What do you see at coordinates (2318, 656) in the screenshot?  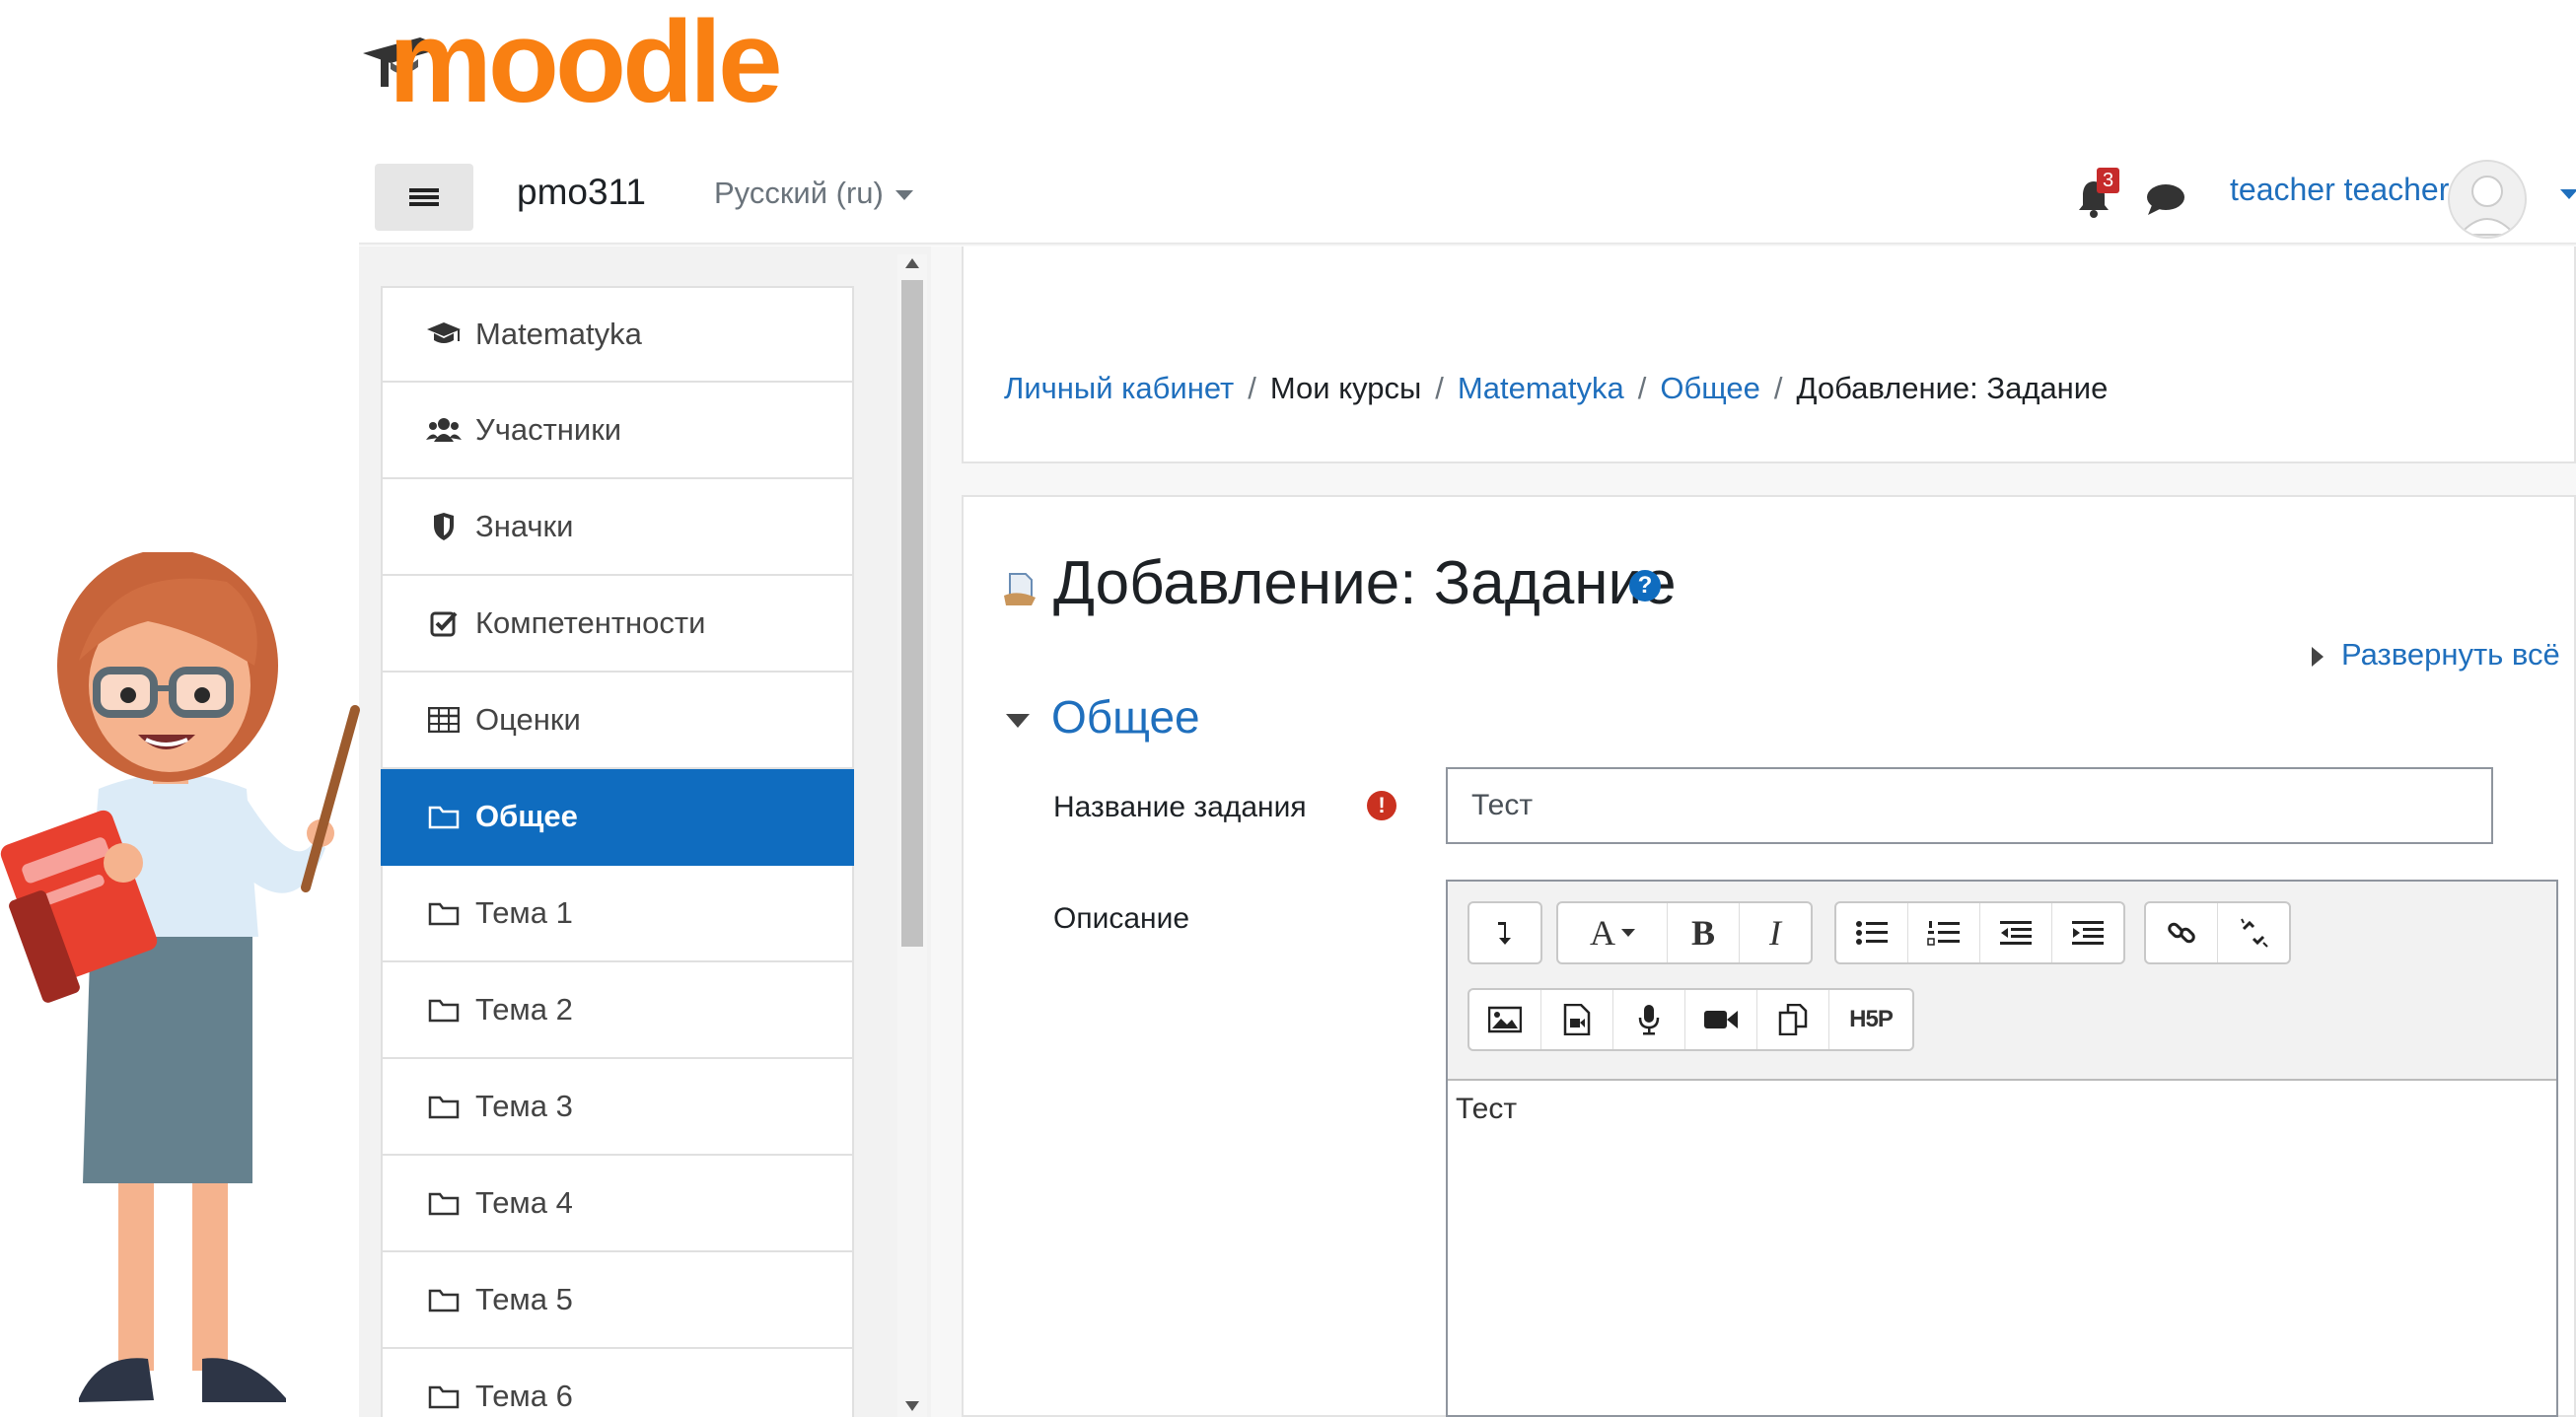 I see `caret-right-icon` at bounding box center [2318, 656].